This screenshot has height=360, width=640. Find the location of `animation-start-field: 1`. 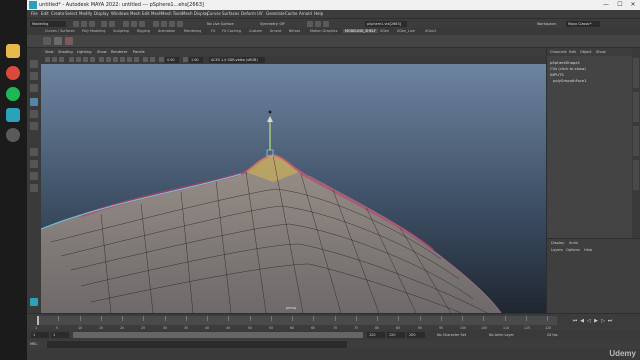

animation-start-field: 1 is located at coordinates (40, 335).